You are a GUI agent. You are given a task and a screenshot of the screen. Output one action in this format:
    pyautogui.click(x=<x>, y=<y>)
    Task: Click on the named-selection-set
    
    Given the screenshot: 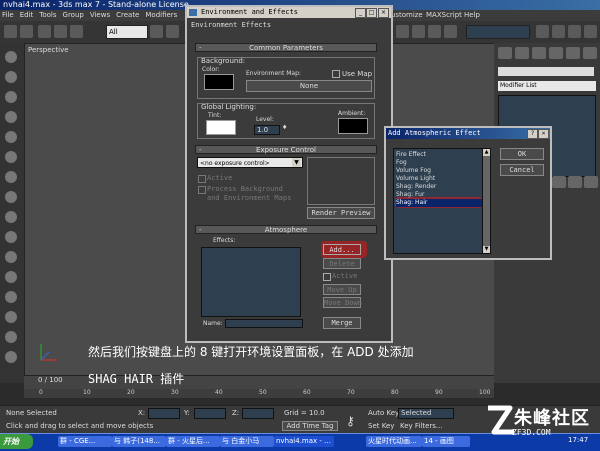 What is the action you would take?
    pyautogui.click(x=498, y=32)
    